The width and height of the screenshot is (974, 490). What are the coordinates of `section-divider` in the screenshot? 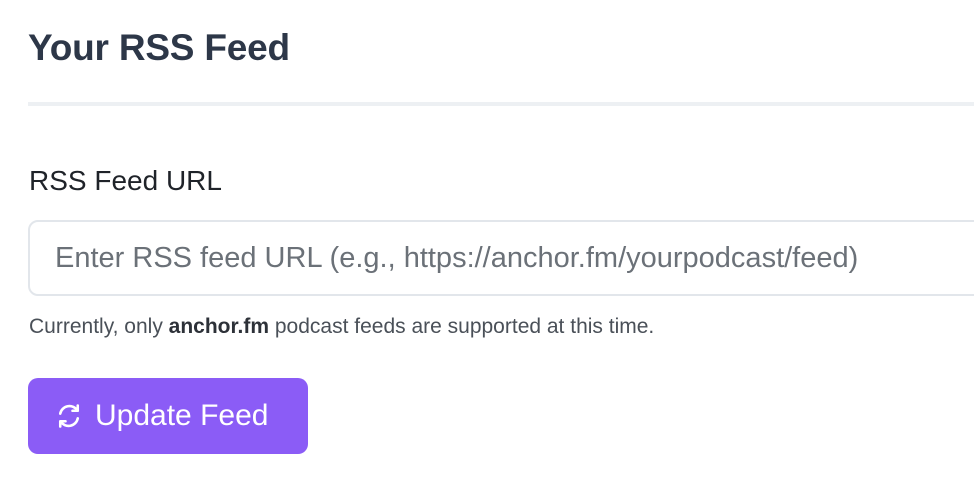 It's located at (501, 104).